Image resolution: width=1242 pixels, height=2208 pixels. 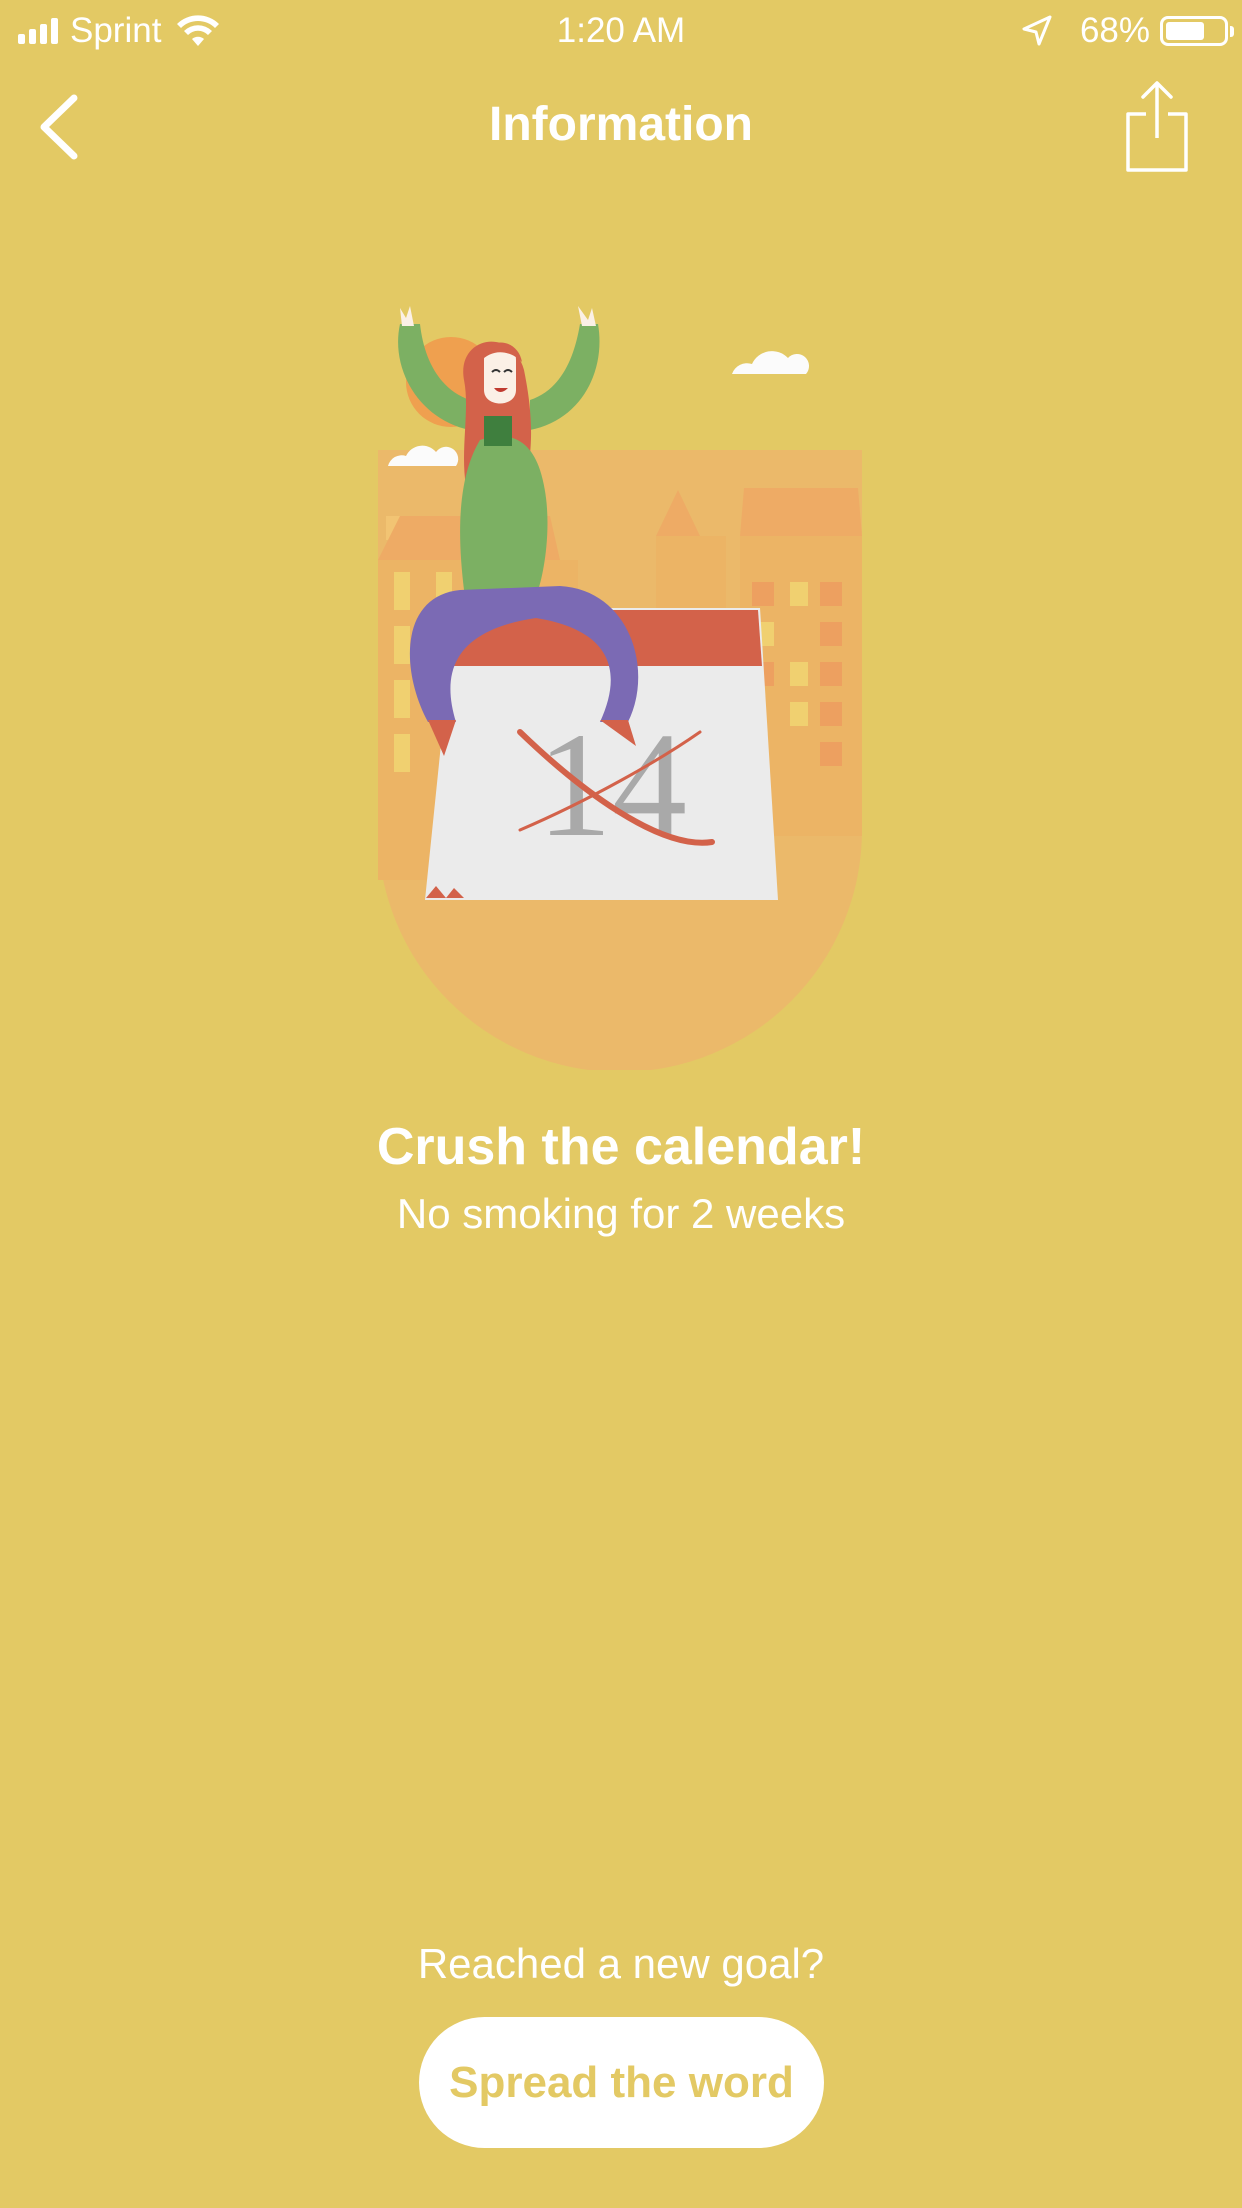 What do you see at coordinates (620, 688) in the screenshot?
I see `celebration-calendar-illustration: 14` at bounding box center [620, 688].